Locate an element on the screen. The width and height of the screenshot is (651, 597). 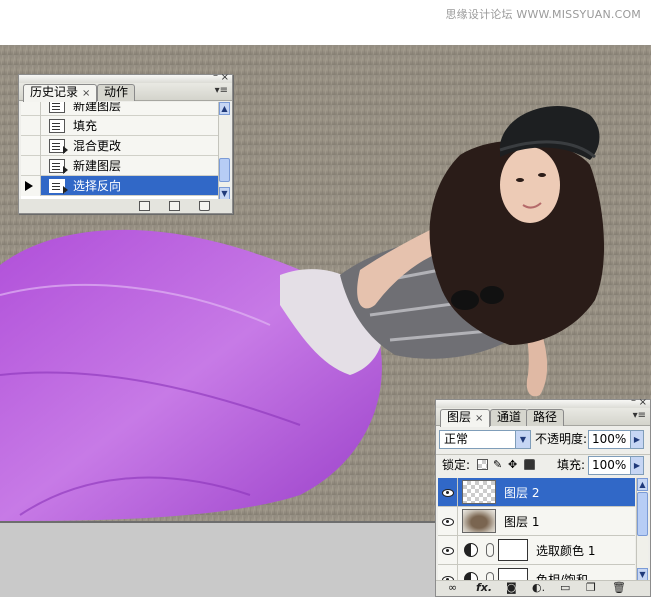
history-state-marker-icon is located at coordinates (29, 185).